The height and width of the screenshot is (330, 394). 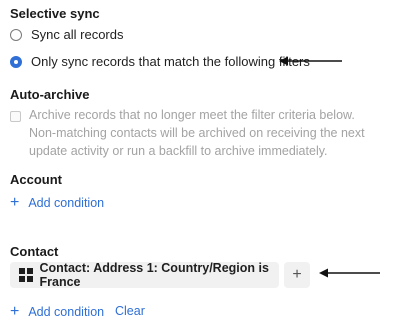 I want to click on radio-sync-filtered, so click(x=16, y=61).